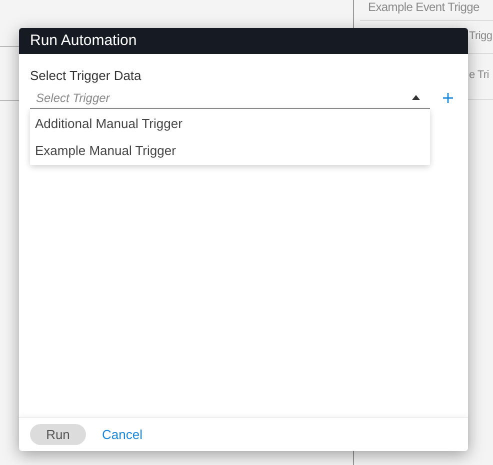 The width and height of the screenshot is (493, 465). What do you see at coordinates (122, 434) in the screenshot?
I see `cancel-link: Cancel` at bounding box center [122, 434].